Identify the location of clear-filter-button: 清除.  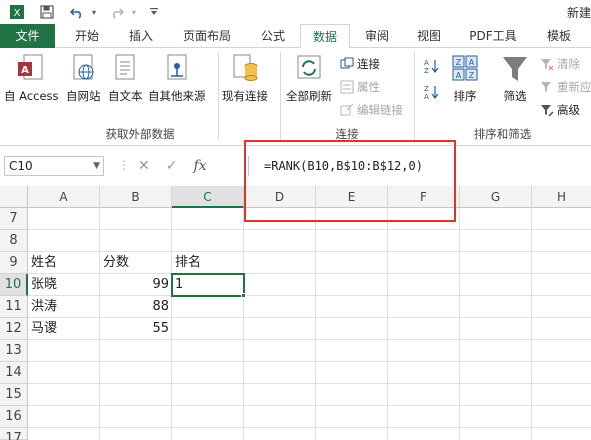
(560, 64).